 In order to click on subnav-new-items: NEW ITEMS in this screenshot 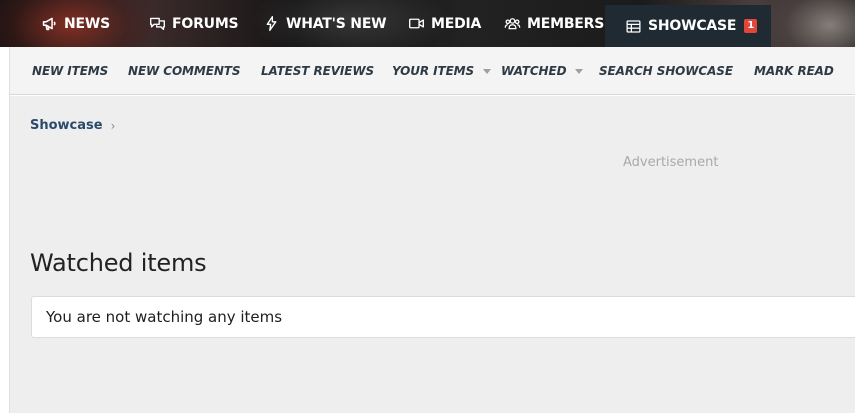, I will do `click(70, 71)`.